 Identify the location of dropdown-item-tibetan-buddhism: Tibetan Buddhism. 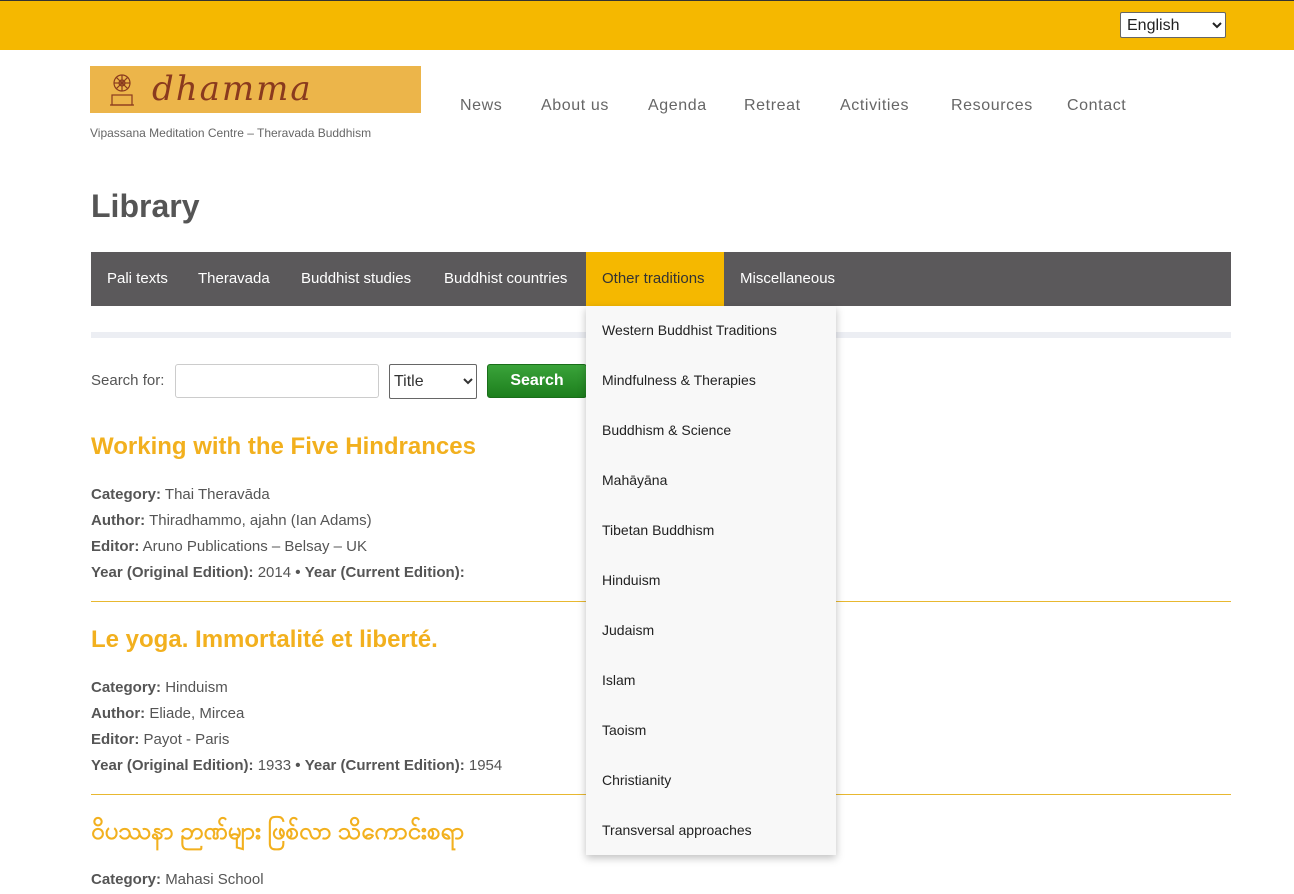
(658, 530).